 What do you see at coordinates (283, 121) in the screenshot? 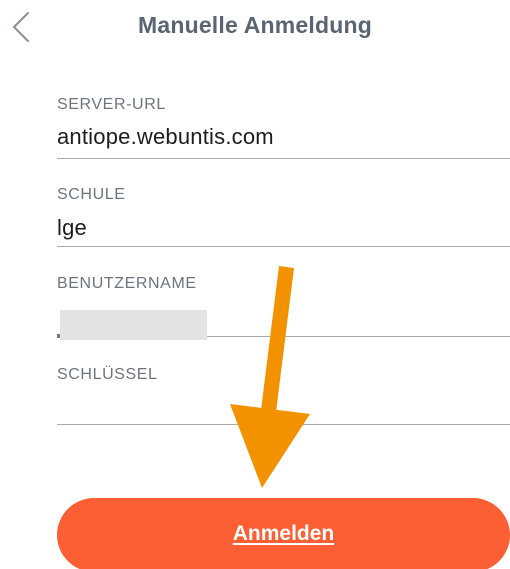
I see `server-url-field: SERVER-URL antiope.webuntis.com` at bounding box center [283, 121].